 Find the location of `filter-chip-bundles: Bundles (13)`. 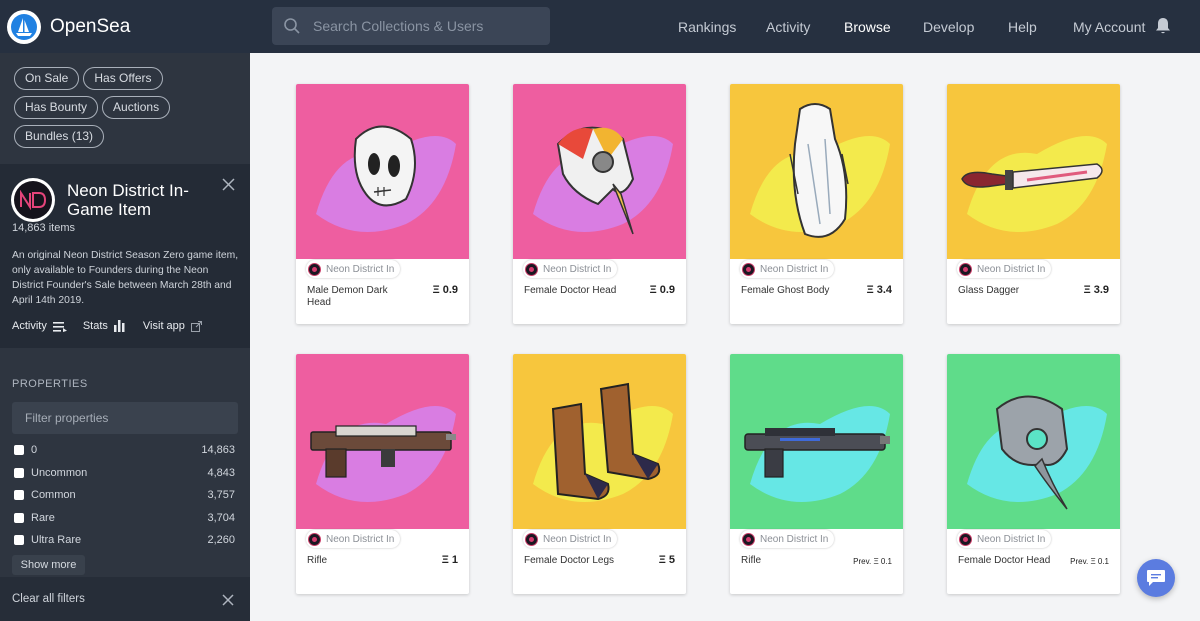

filter-chip-bundles: Bundles (13) is located at coordinates (59, 136).